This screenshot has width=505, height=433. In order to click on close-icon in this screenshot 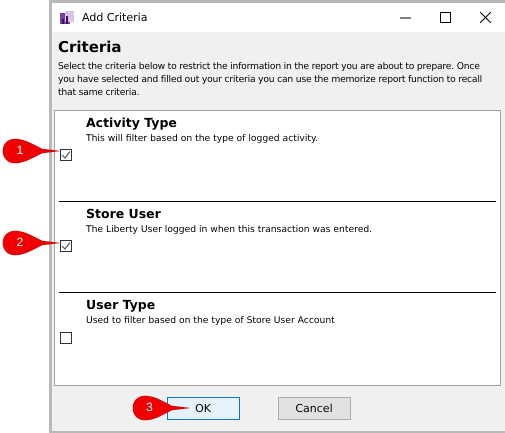, I will do `click(485, 17)`.